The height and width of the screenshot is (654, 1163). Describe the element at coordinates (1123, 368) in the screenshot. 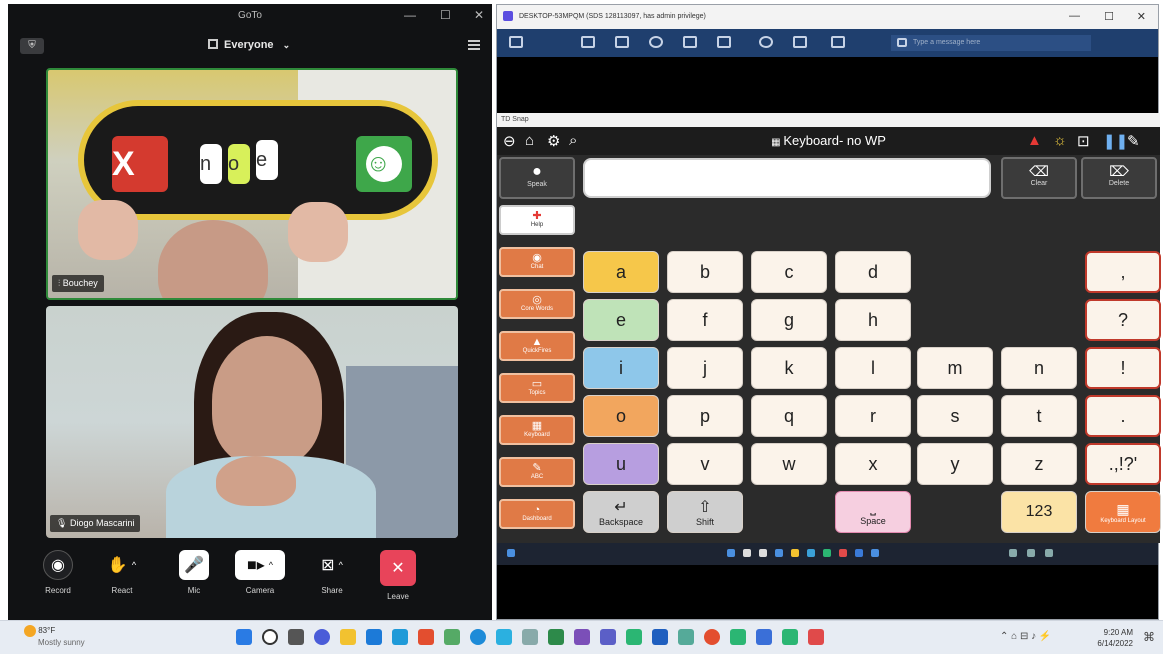

I see `key-exclamation: !` at that location.